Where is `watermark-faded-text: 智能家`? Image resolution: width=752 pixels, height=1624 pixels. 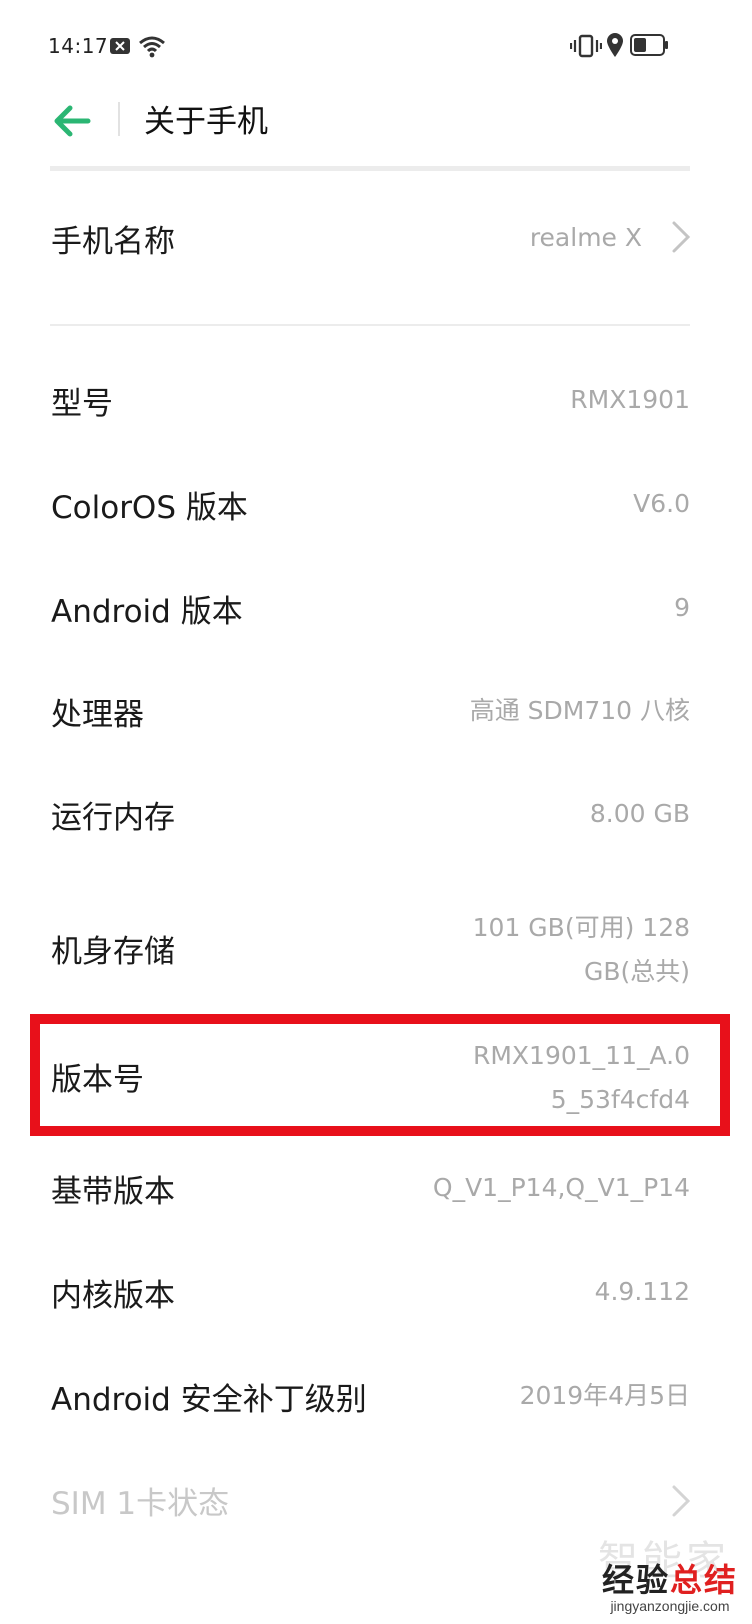
watermark-faded-text: 智能家 is located at coordinates (664, 1561).